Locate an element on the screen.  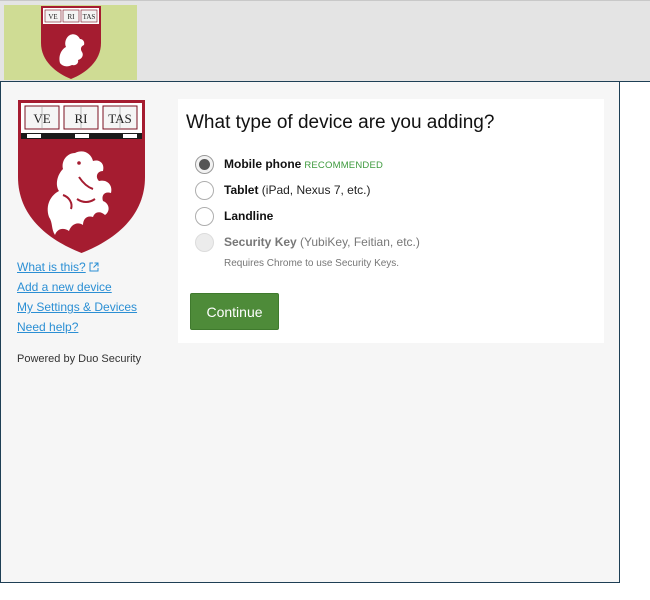
external-link-icon is located at coordinates (94, 267).